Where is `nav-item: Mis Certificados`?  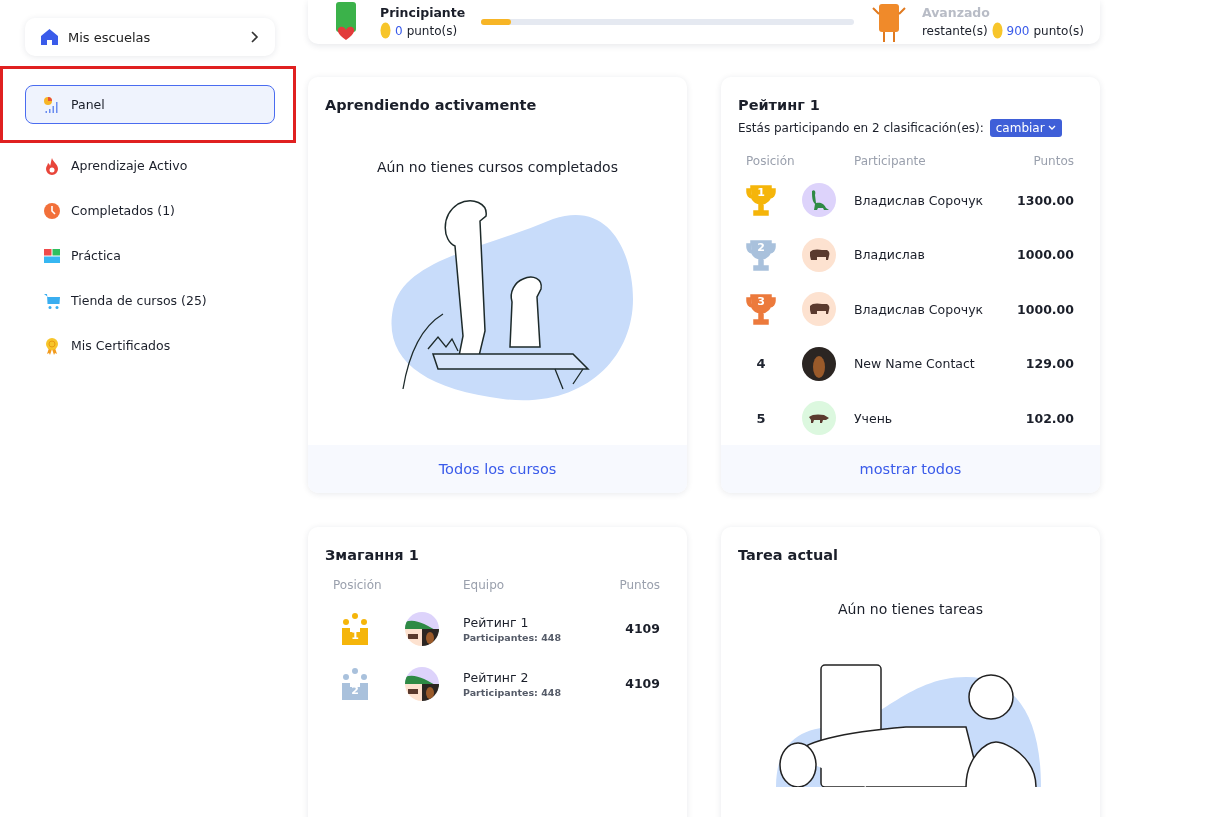
nav-item: Mis Certificados is located at coordinates (150, 345).